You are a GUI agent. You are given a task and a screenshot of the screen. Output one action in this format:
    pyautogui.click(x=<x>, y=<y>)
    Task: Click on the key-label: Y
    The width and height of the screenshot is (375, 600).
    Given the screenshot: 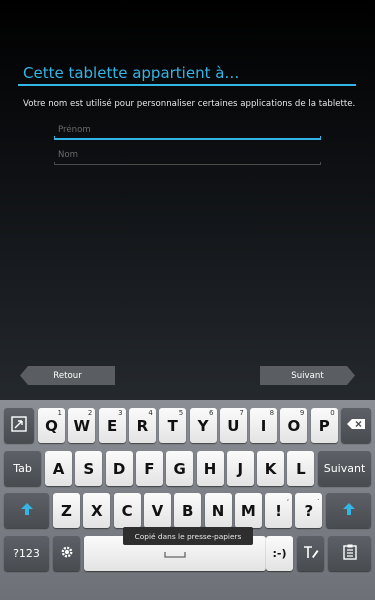 What is the action you would take?
    pyautogui.click(x=203, y=425)
    